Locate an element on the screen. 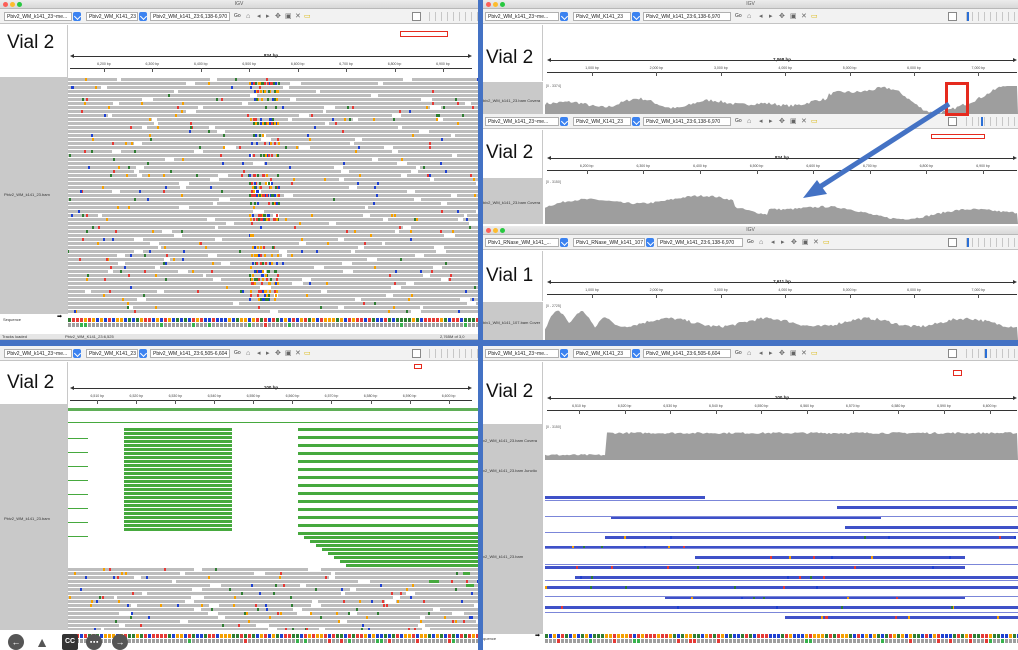 This screenshot has height=650, width=1018. roi-icon: ▣ is located at coordinates (793, 353).